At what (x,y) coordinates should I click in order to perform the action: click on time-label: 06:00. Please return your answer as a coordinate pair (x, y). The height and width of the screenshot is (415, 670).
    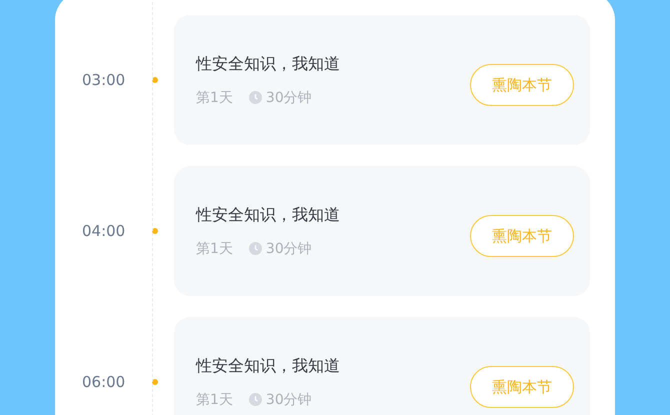
    Looking at the image, I should click on (103, 382).